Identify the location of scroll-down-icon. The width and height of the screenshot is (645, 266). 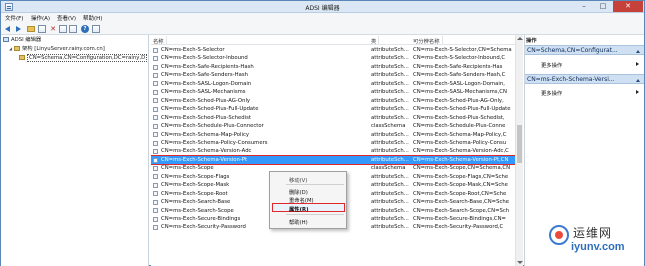
(520, 262).